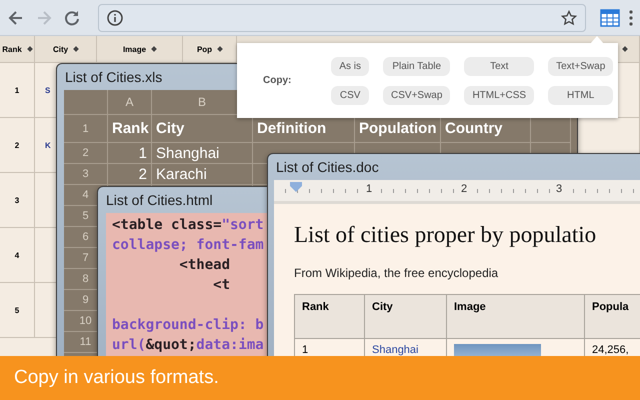  I want to click on column-header: Pop, so click(210, 49).